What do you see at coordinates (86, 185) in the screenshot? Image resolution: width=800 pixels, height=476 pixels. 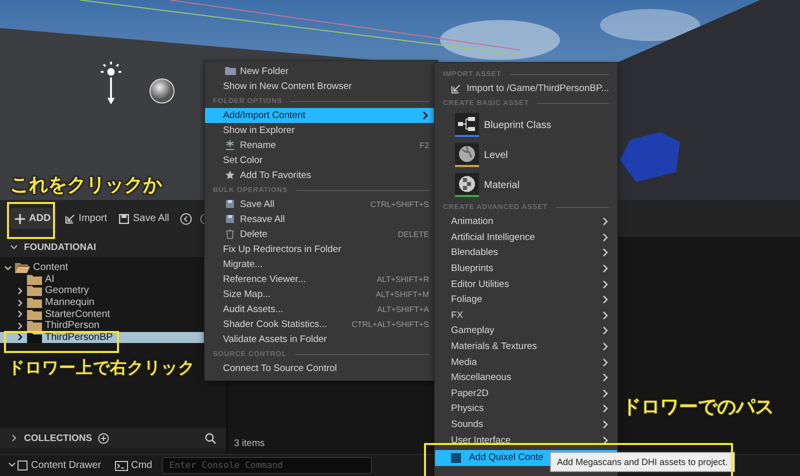 I see `annotation-text: これをクリックか` at bounding box center [86, 185].